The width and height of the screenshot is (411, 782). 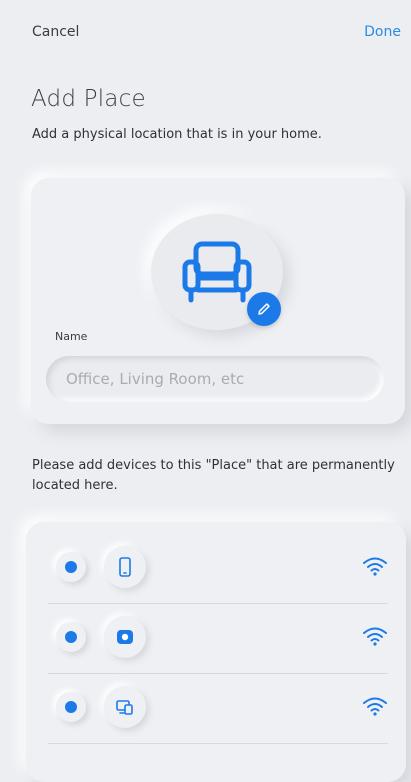 I want to click on devices-icon, so click(x=124, y=707).